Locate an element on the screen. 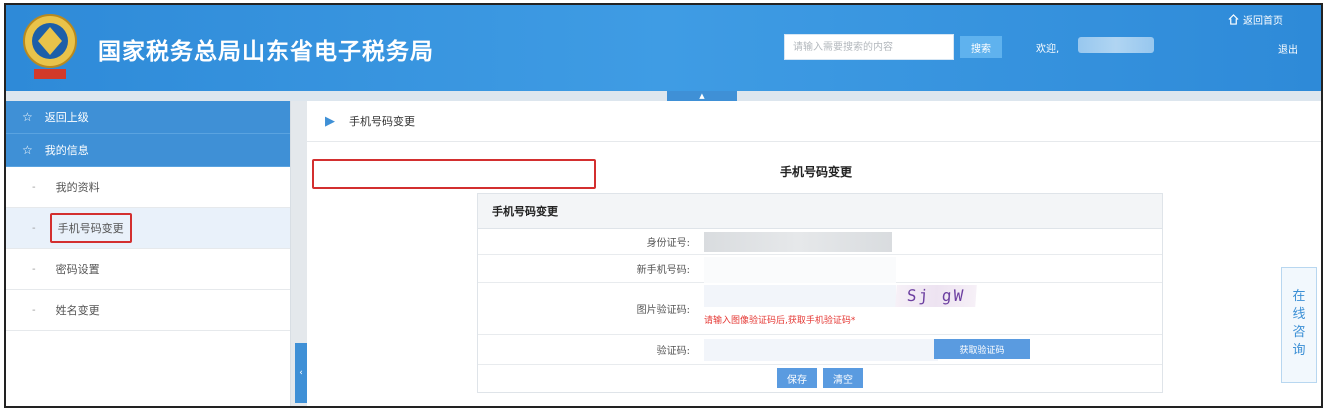 This screenshot has height=412, width=1327. clear-button: 清空 is located at coordinates (843, 378).